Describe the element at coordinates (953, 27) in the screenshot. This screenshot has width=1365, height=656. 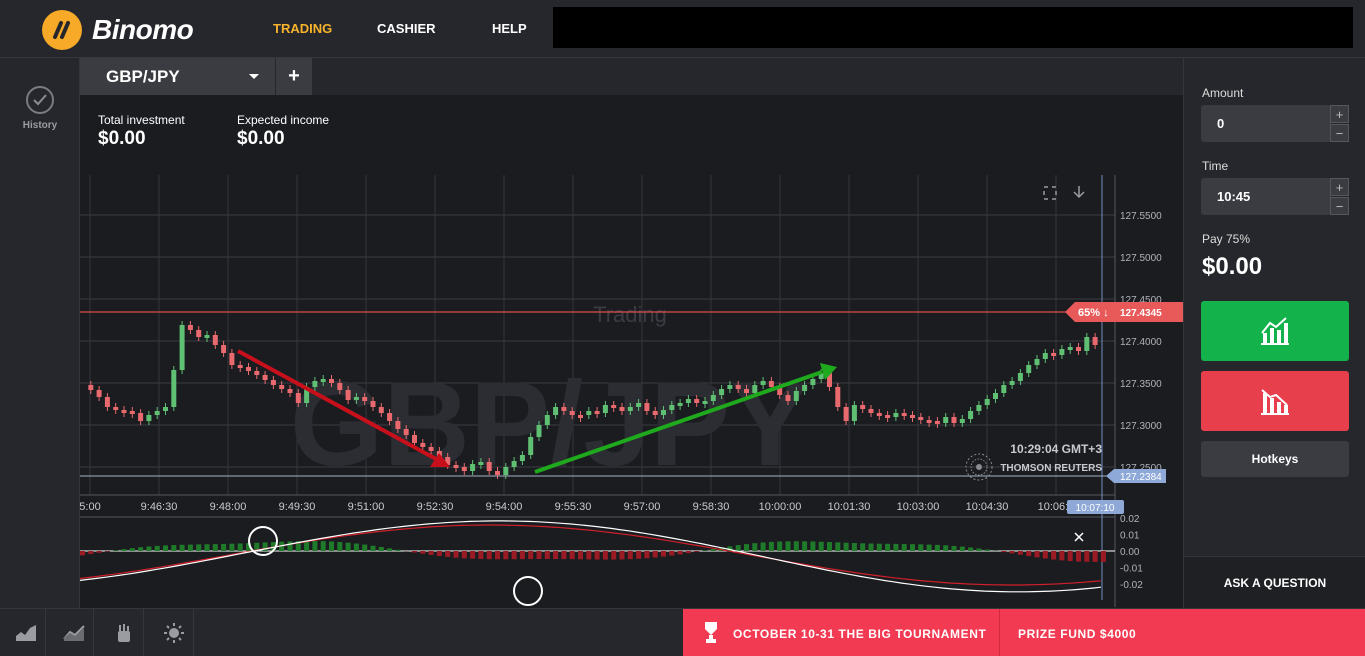
I see `header-banner` at that location.